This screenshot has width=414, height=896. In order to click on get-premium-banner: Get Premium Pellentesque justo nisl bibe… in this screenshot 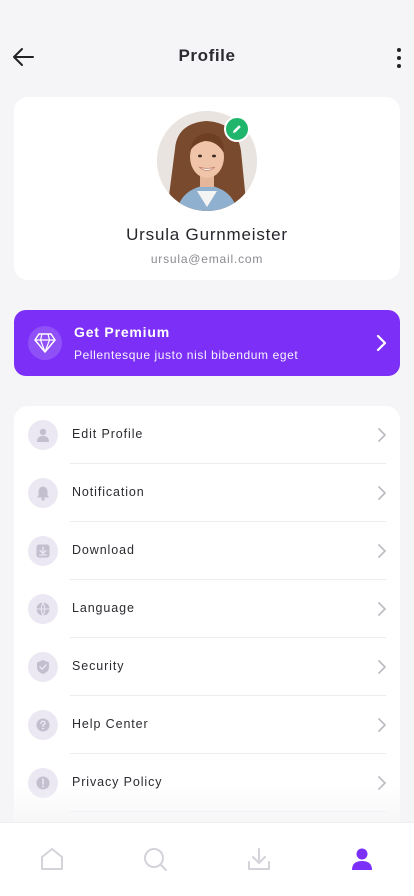, I will do `click(207, 343)`.